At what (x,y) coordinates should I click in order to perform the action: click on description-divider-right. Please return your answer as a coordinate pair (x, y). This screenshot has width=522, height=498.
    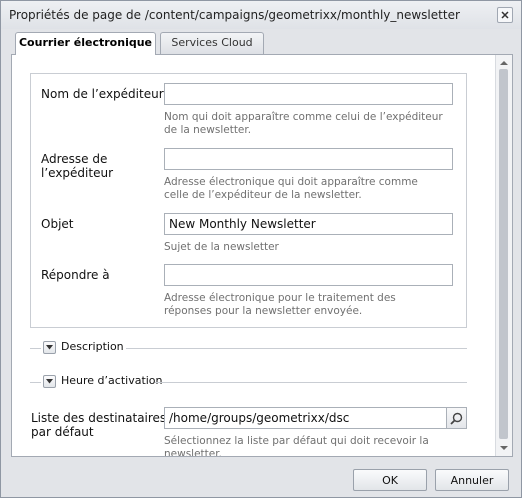
    Looking at the image, I should click on (296, 348).